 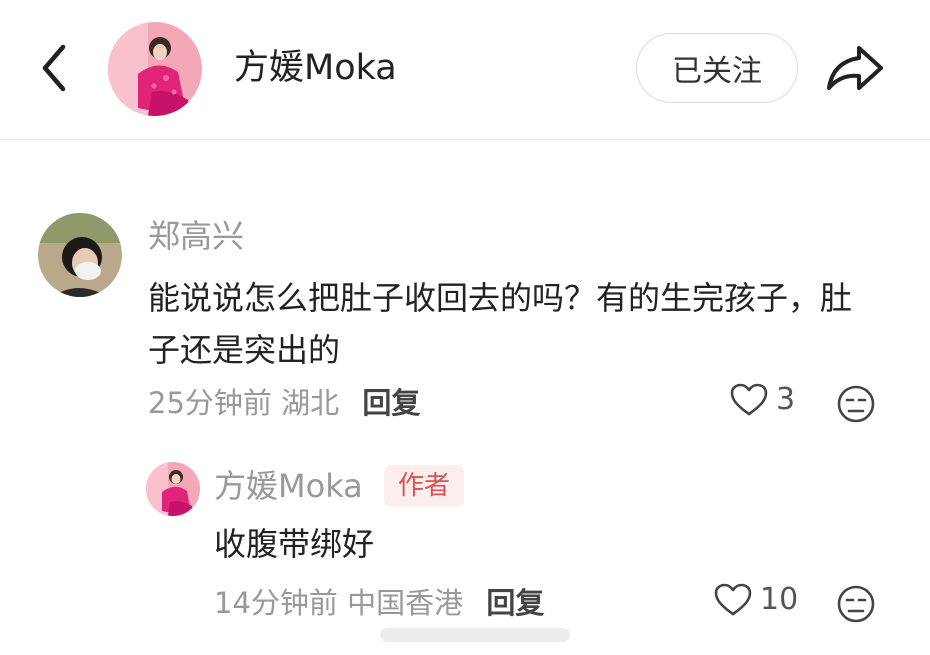 What do you see at coordinates (80, 255) in the screenshot?
I see `commenter-avatar` at bounding box center [80, 255].